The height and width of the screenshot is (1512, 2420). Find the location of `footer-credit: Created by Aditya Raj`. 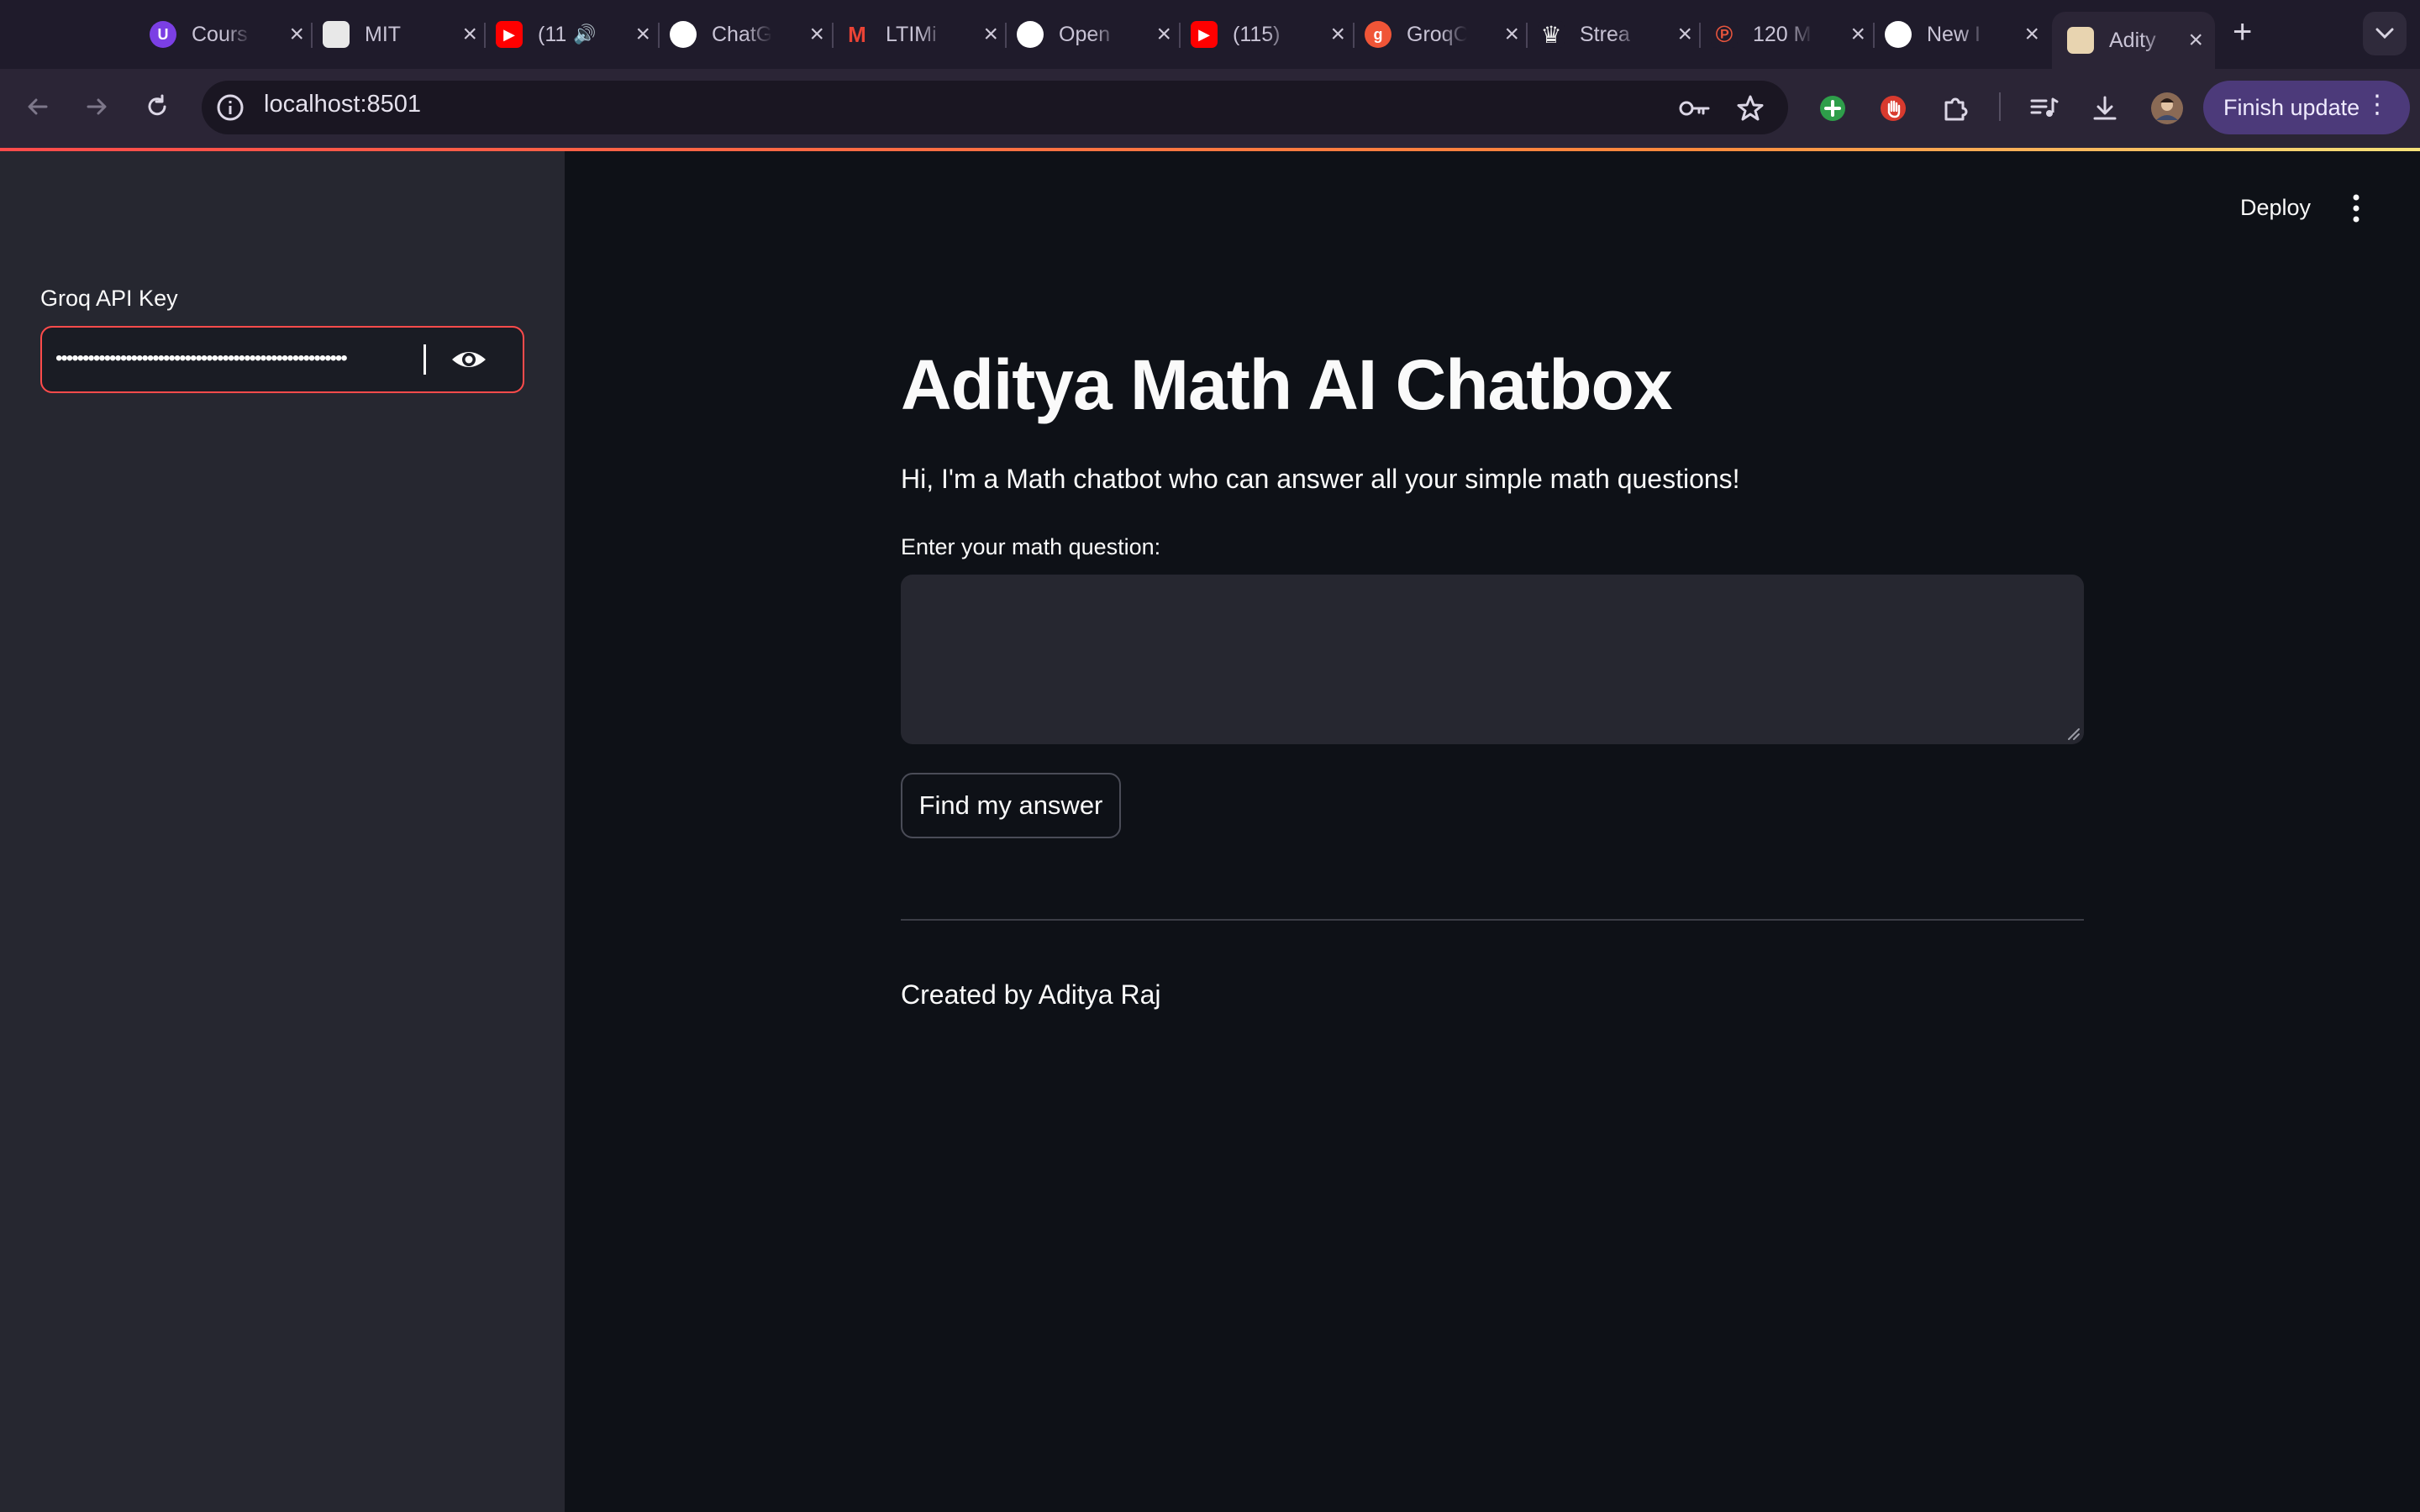

footer-credit: Created by Aditya Raj is located at coordinates (1031, 994).